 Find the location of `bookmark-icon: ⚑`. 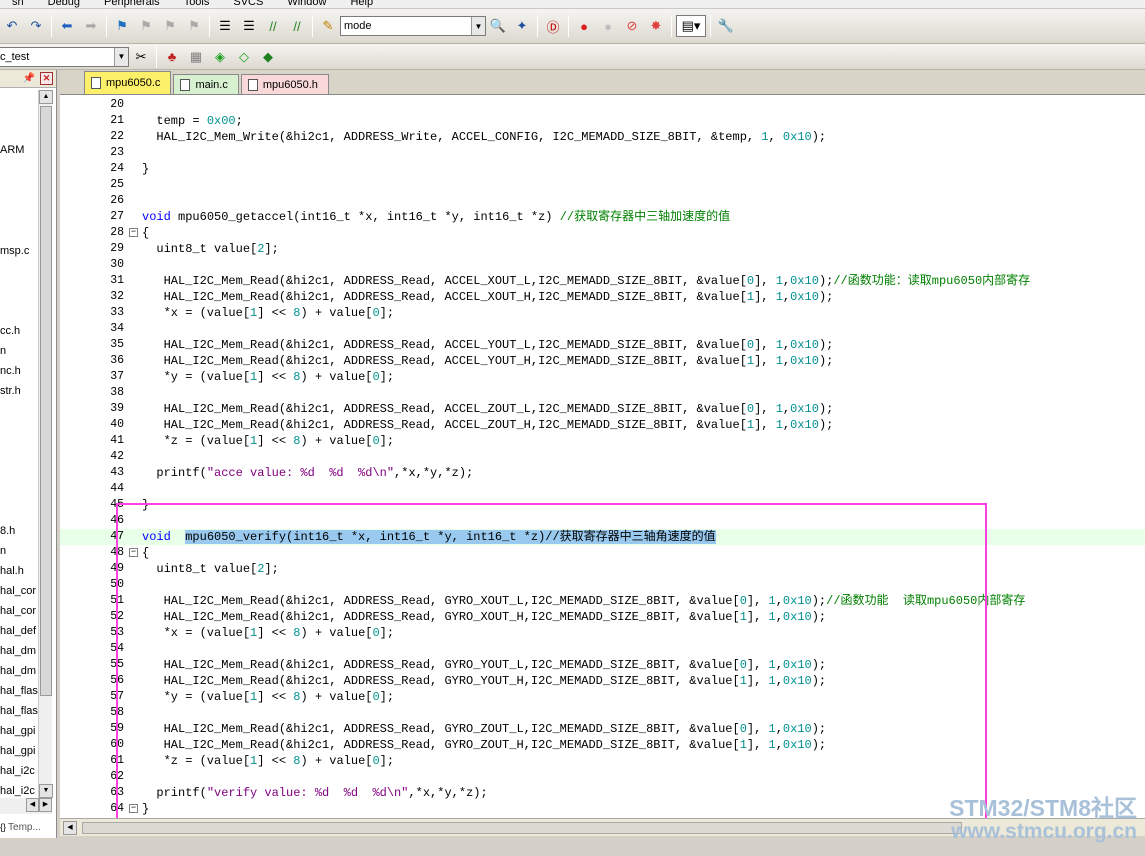

bookmark-icon: ⚑ is located at coordinates (122, 26).